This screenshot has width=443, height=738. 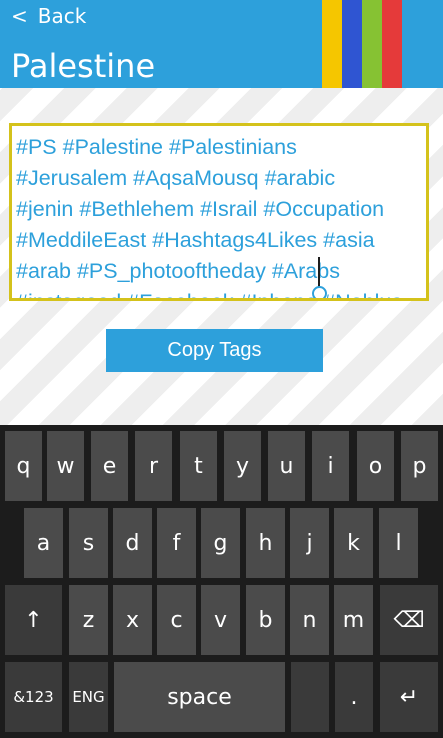 What do you see at coordinates (398, 543) in the screenshot?
I see `key-l: l` at bounding box center [398, 543].